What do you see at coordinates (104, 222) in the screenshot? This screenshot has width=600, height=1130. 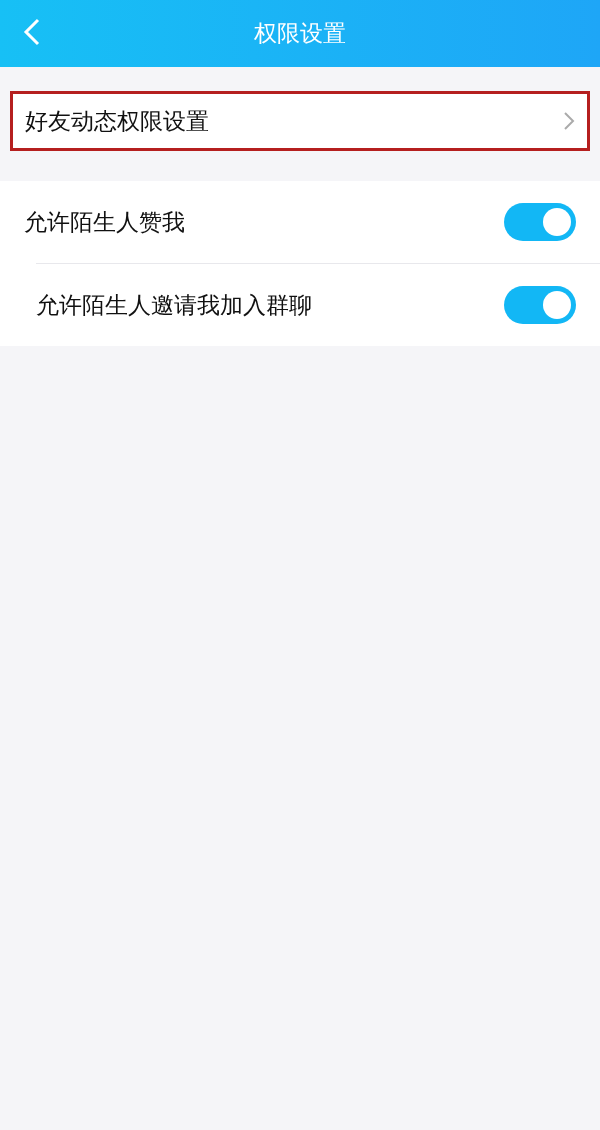 I see `setting-label: 允许陌生人赞我` at bounding box center [104, 222].